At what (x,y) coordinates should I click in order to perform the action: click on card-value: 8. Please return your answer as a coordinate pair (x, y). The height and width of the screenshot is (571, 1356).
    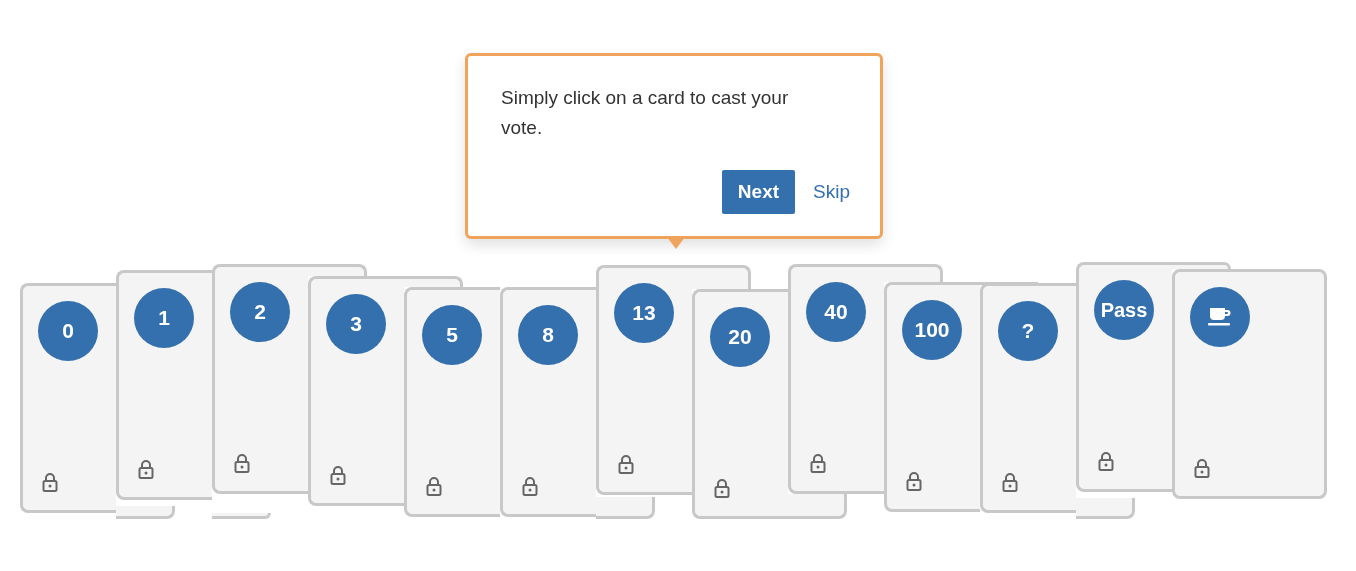
    Looking at the image, I should click on (548, 335).